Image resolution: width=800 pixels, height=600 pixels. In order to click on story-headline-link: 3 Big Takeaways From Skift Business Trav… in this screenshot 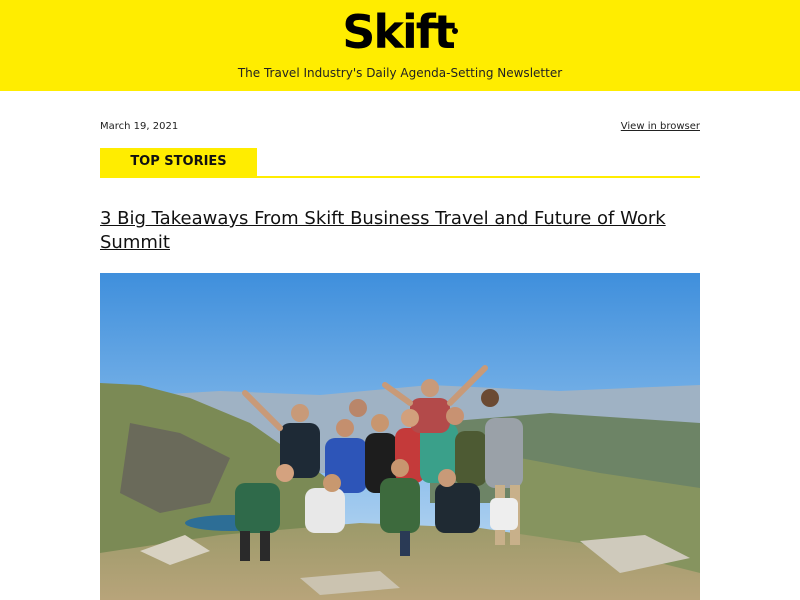, I will do `click(400, 231)`.